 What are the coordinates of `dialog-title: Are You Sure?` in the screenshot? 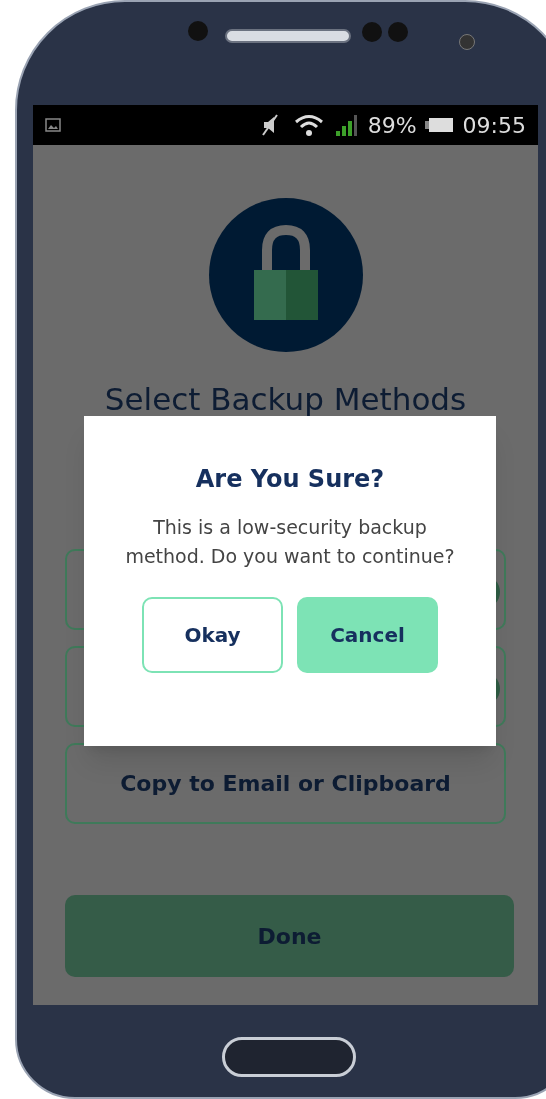 It's located at (290, 479).